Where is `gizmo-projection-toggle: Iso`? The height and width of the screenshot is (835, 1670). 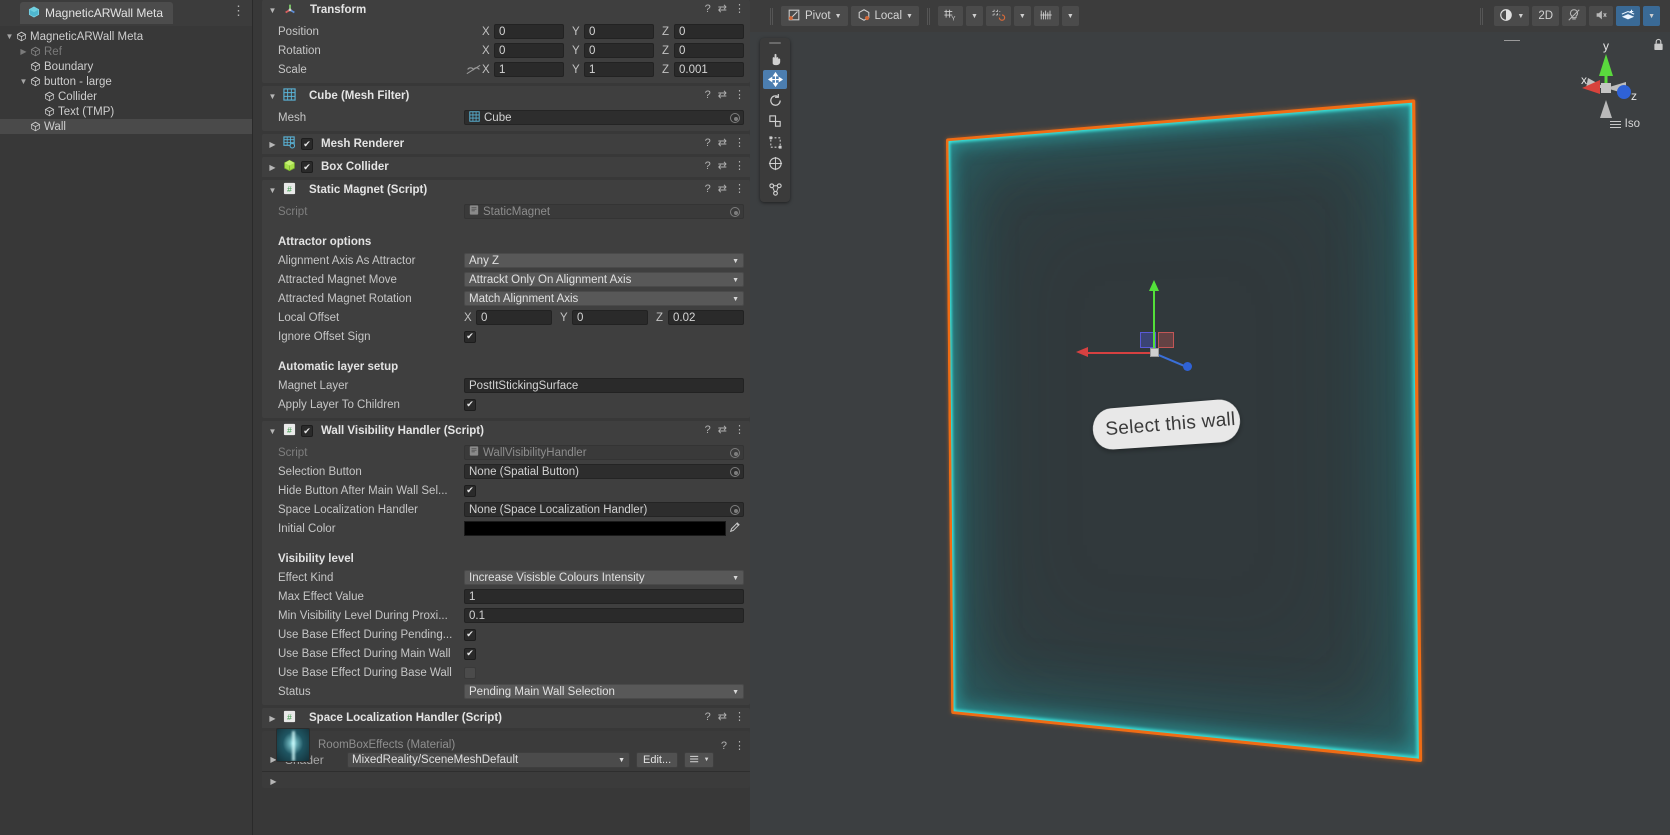 gizmo-projection-toggle: Iso is located at coordinates (1624, 124).